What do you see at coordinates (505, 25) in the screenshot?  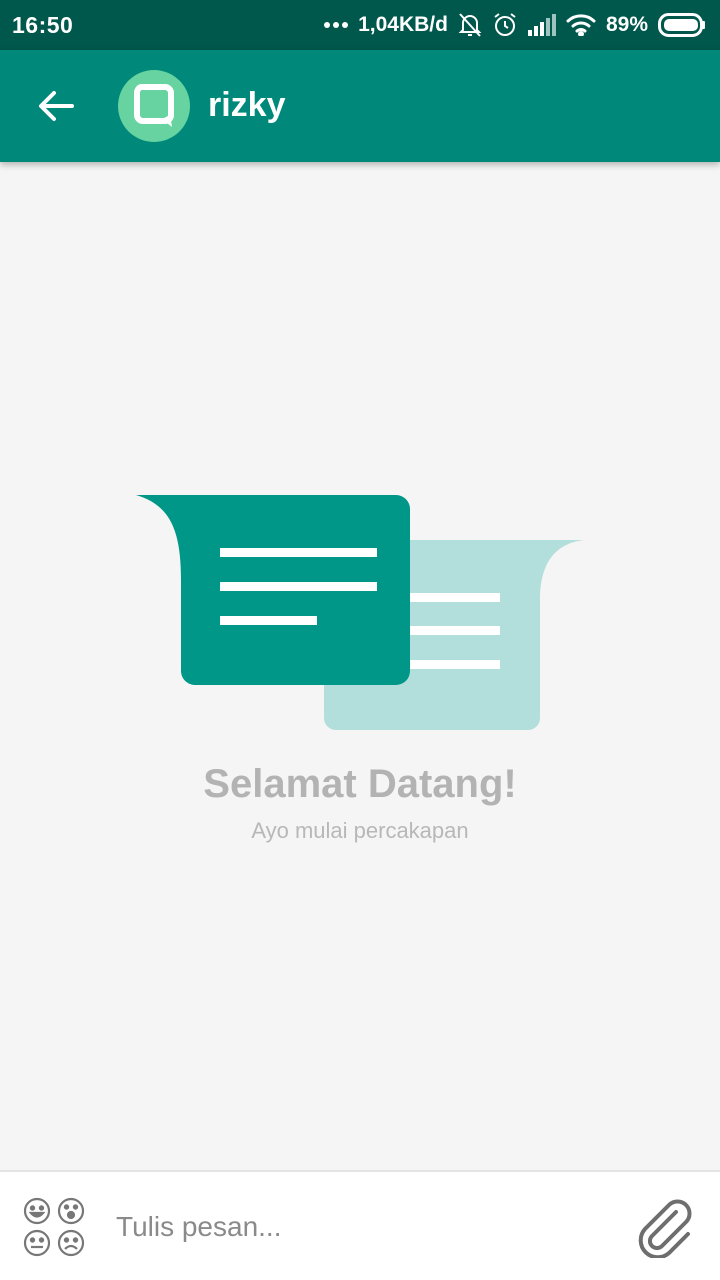 I see `alarm-icon` at bounding box center [505, 25].